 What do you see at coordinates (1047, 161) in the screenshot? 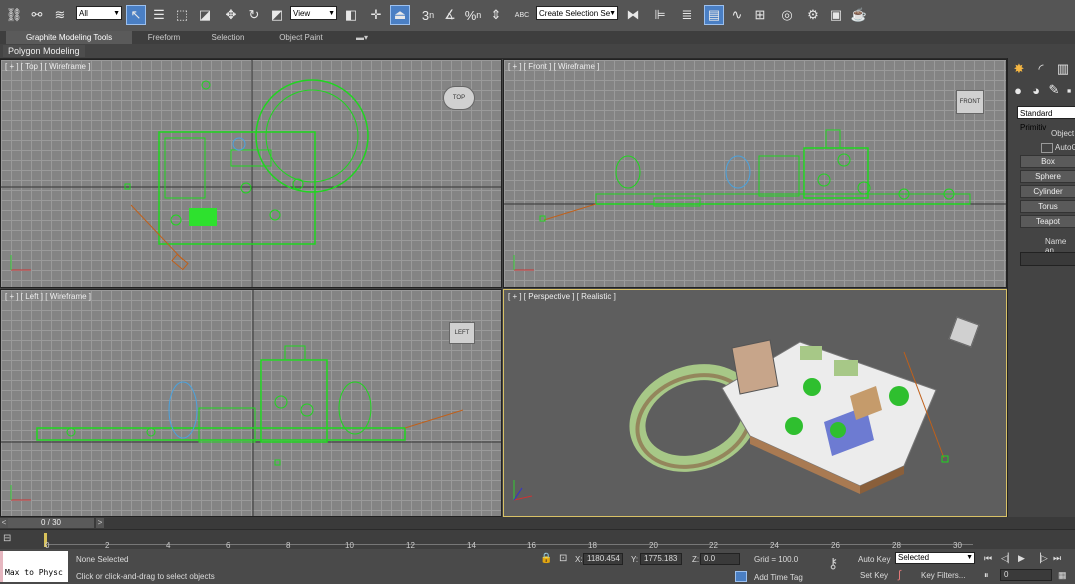
I see `box-button: Box` at bounding box center [1047, 161].